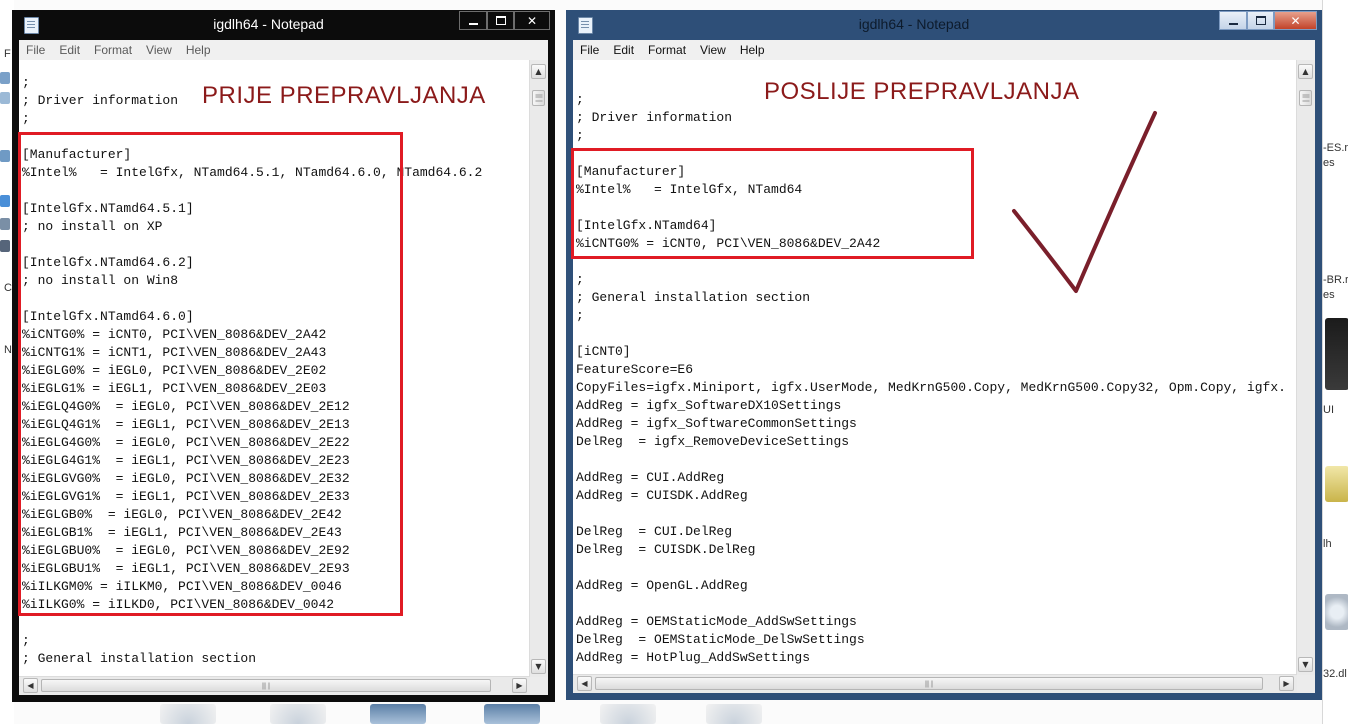 The height and width of the screenshot is (724, 1348). Describe the element at coordinates (5, 246) in the screenshot. I see `video-icon` at that location.